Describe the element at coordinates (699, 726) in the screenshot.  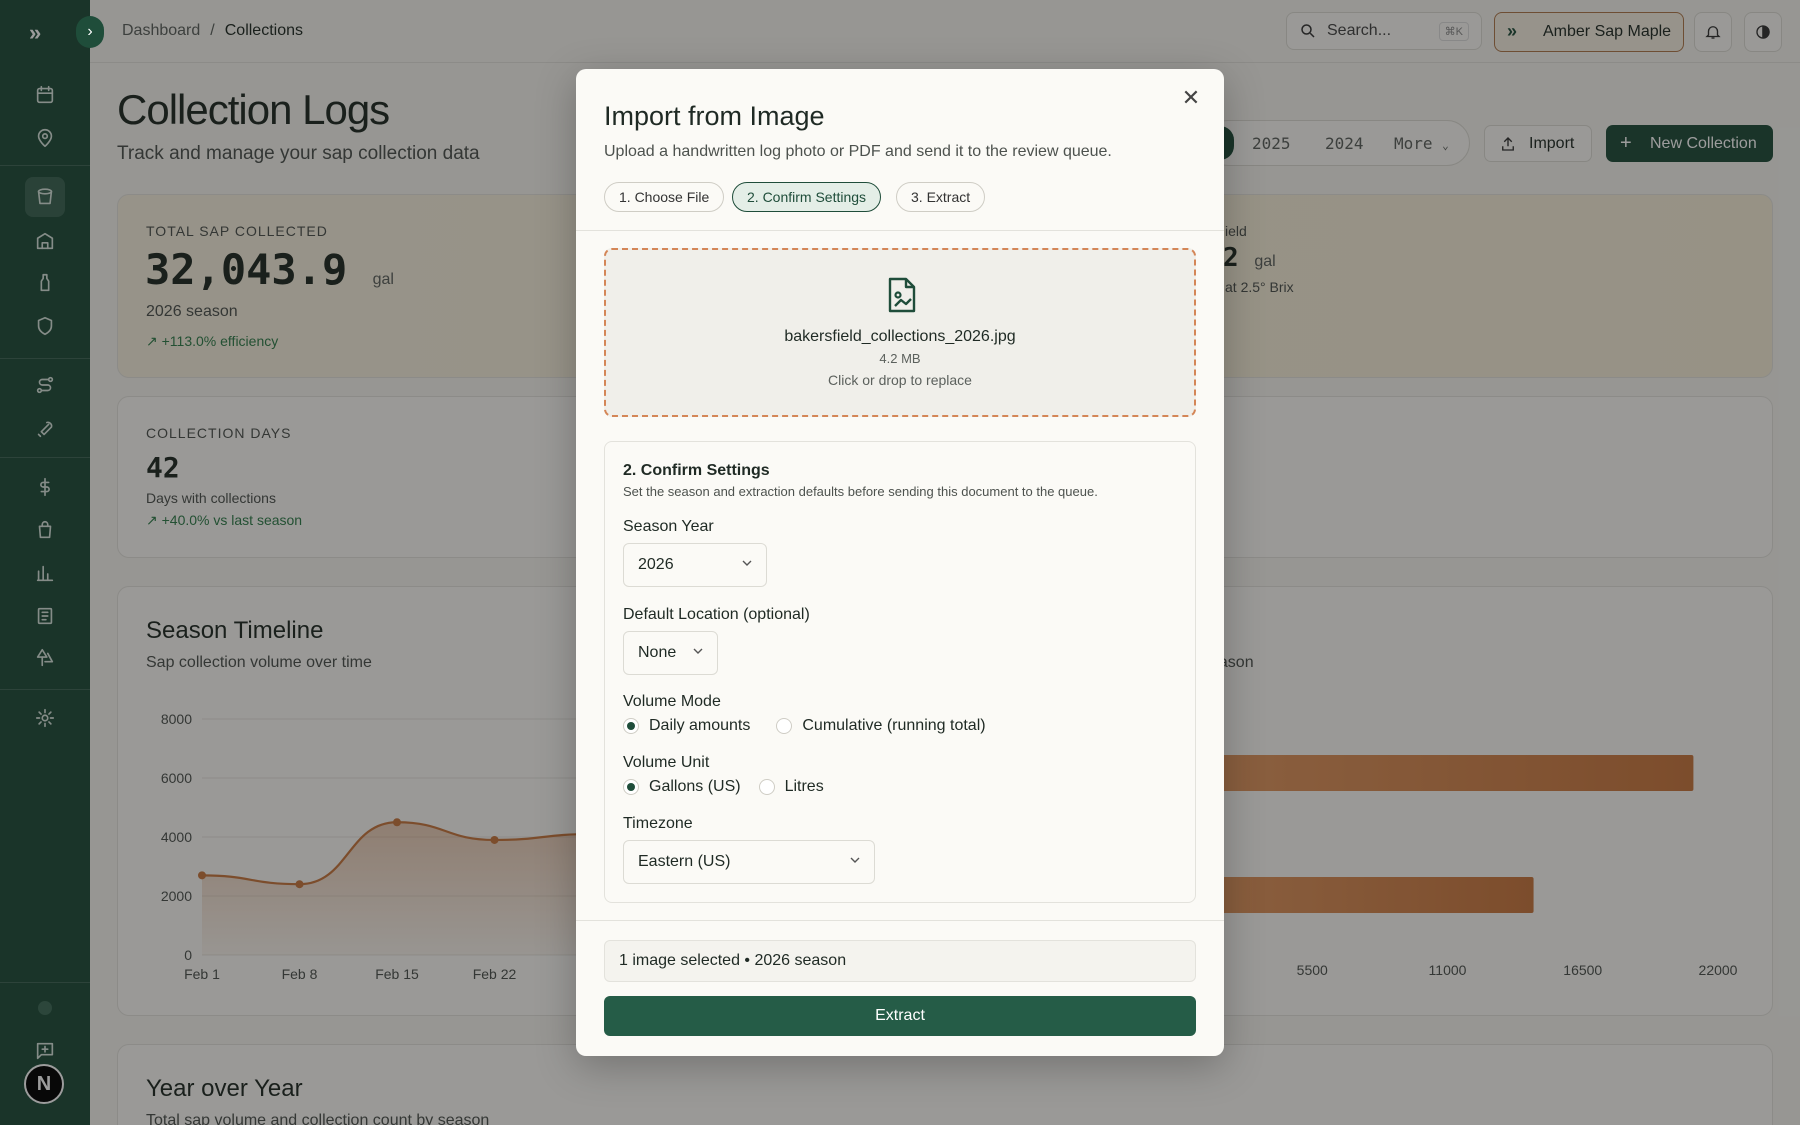
I see `volume-mode-daily-label: Daily amounts` at that location.